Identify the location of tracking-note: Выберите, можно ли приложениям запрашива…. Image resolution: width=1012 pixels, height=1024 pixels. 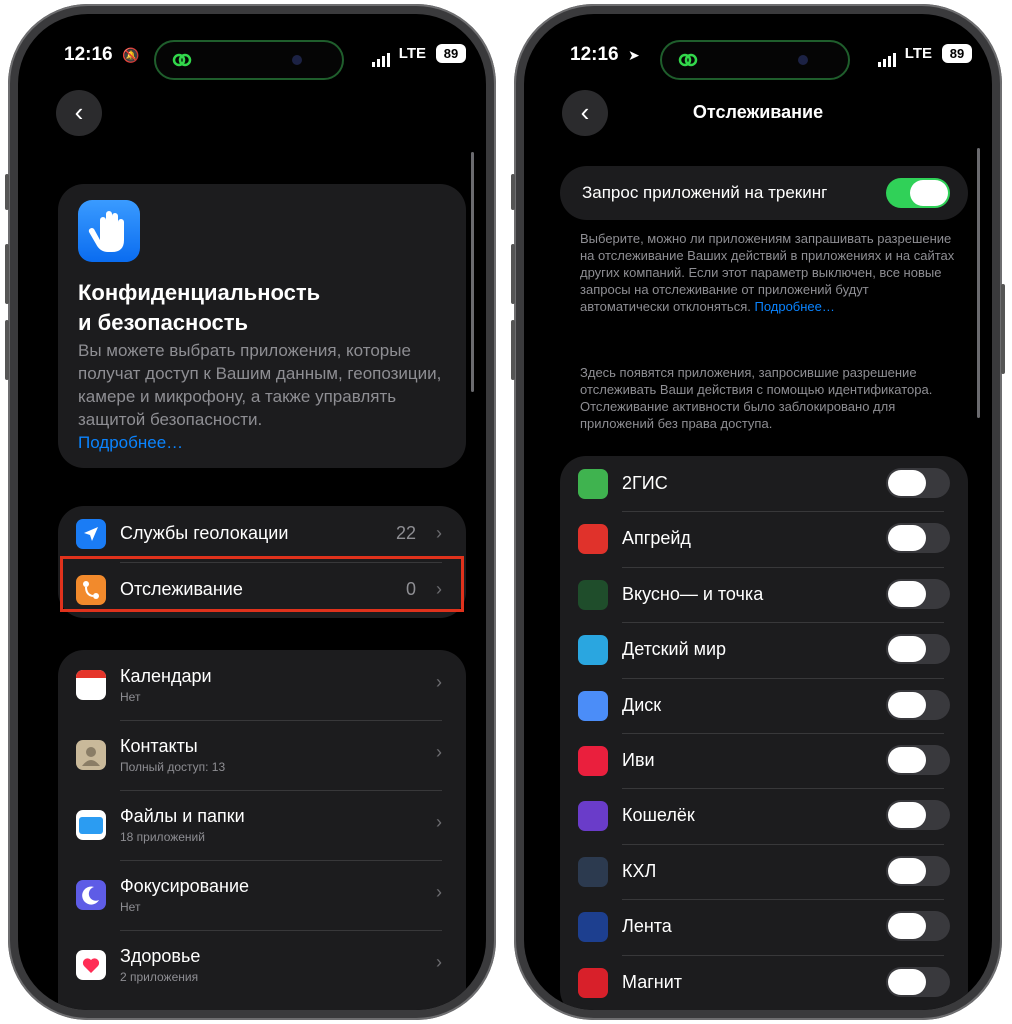
(770, 272).